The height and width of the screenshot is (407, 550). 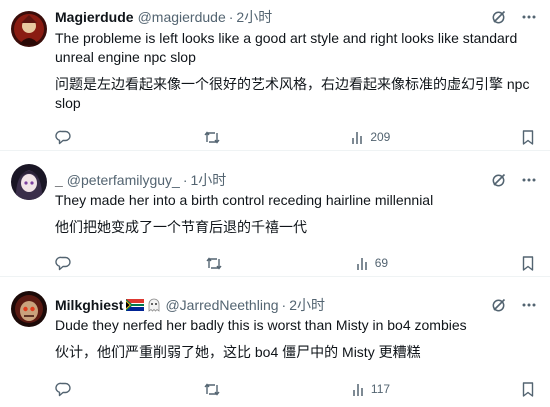 What do you see at coordinates (181, 227) in the screenshot?
I see `tweet-text-translation: 他们把她变成了一个节育后退的千禧一代` at bounding box center [181, 227].